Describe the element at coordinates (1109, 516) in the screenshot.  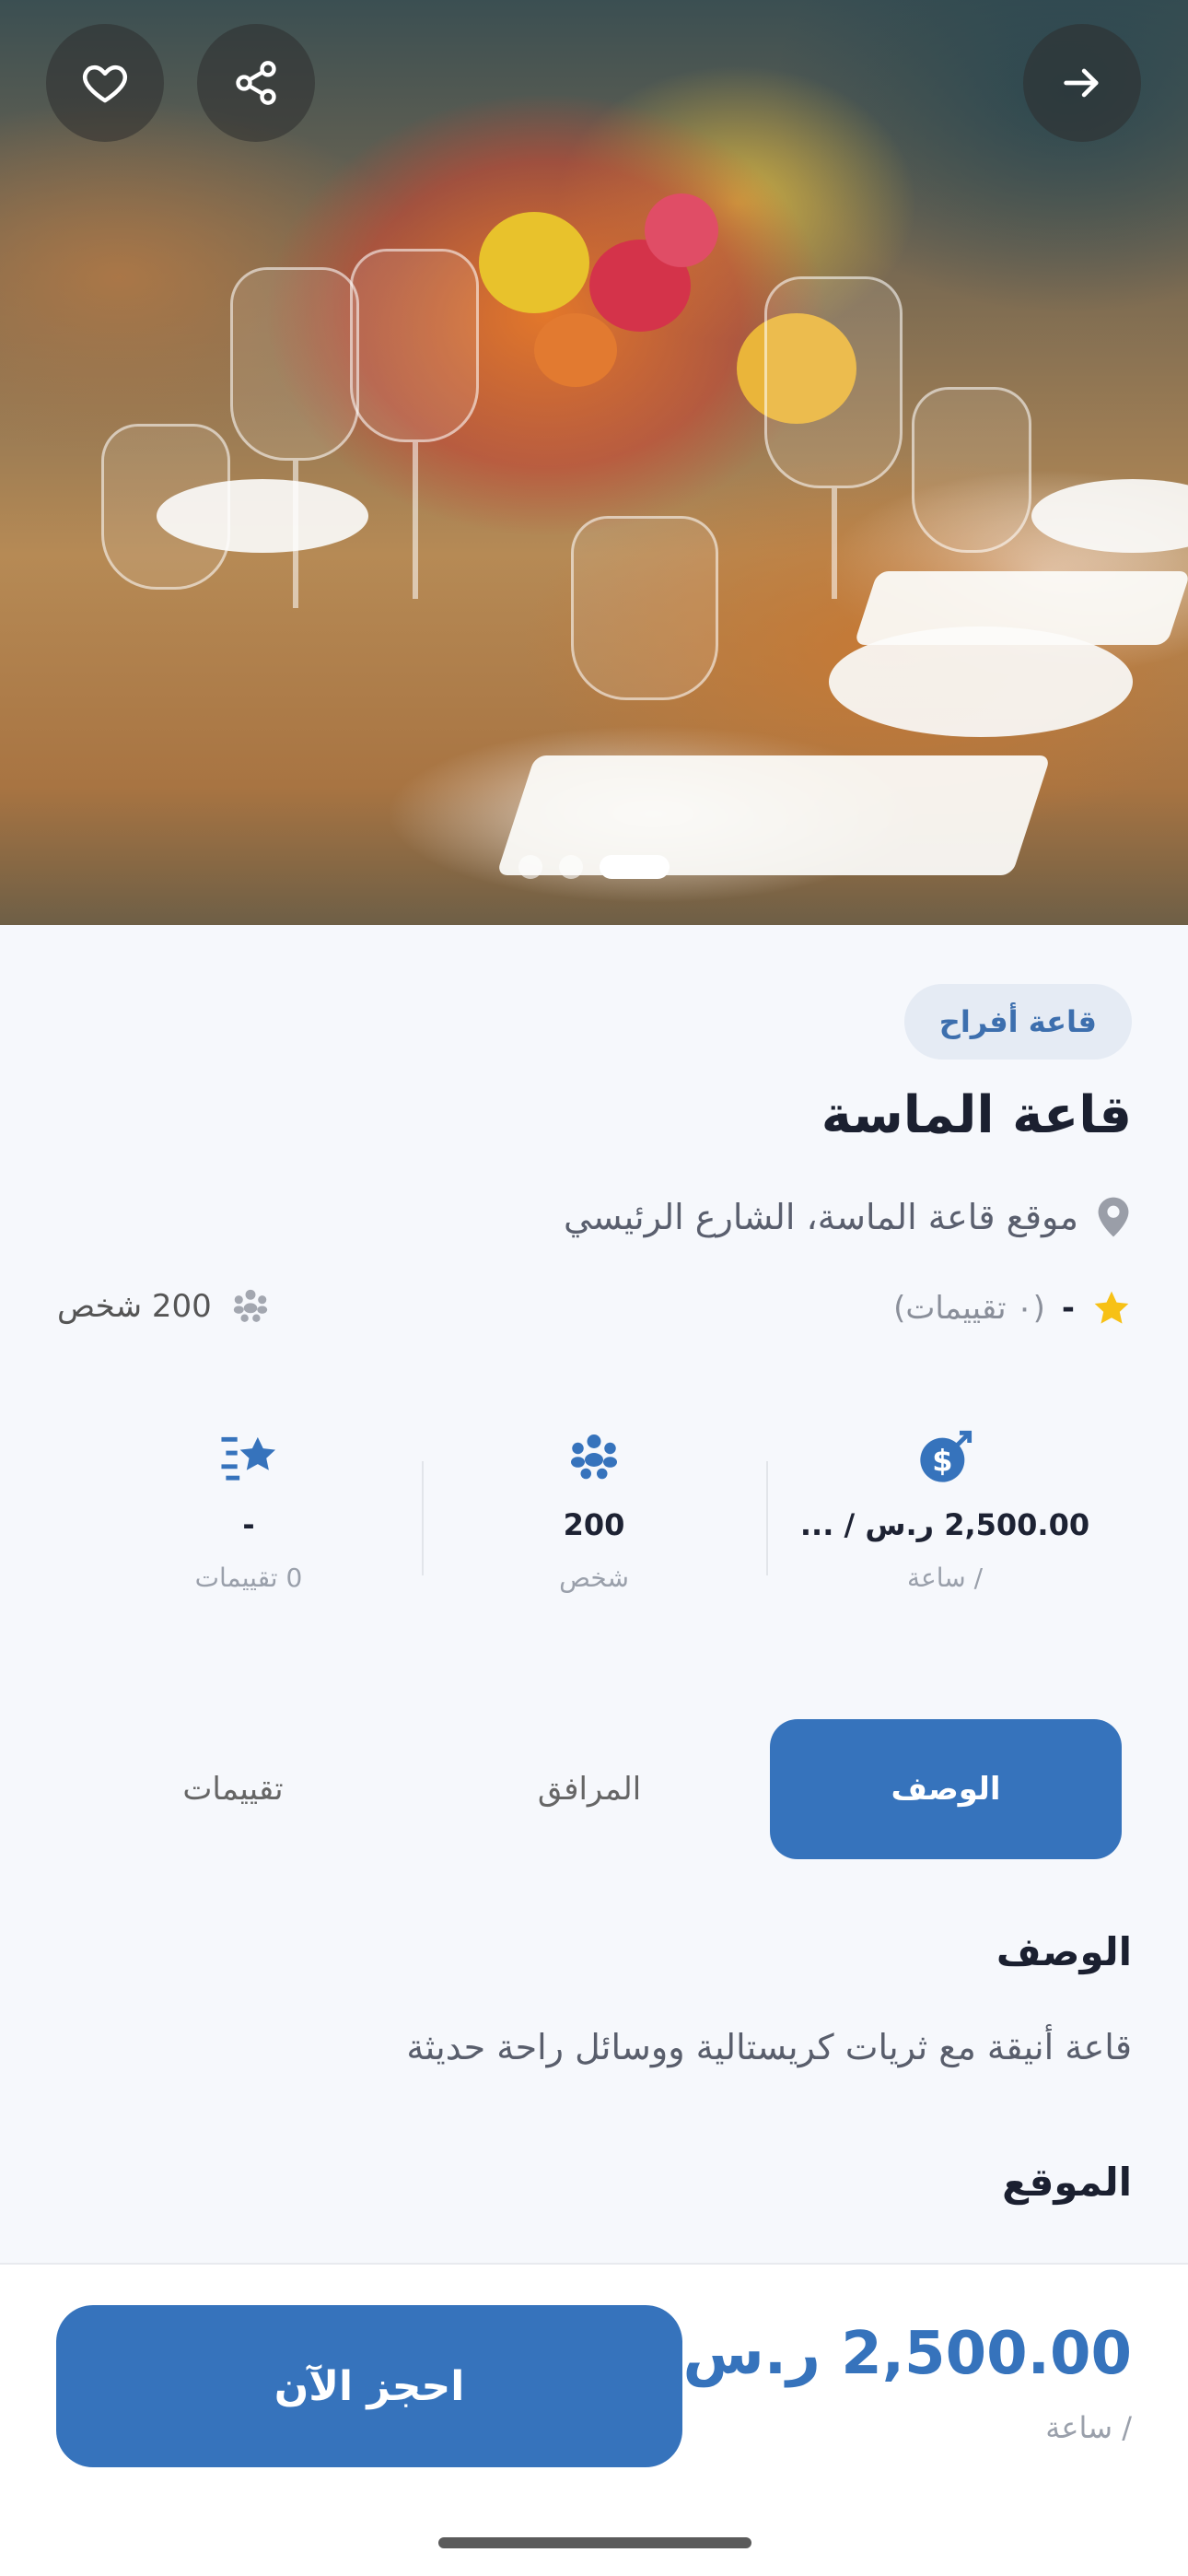
I see `plate` at that location.